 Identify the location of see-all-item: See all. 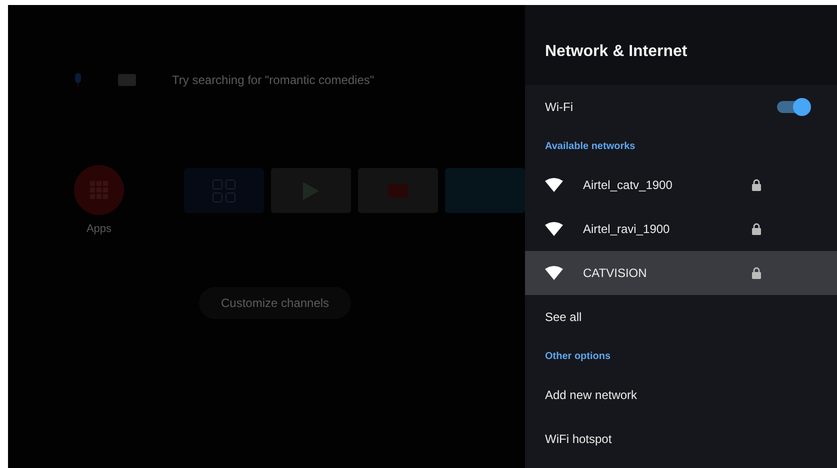
(681, 317).